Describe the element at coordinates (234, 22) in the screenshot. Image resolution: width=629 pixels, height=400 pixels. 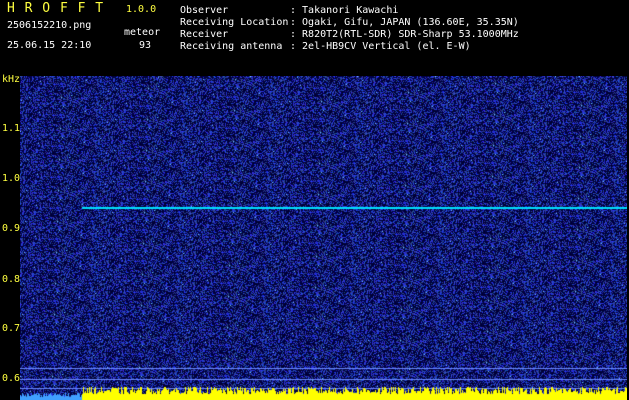
I see `location-label: Receiving Location` at that location.